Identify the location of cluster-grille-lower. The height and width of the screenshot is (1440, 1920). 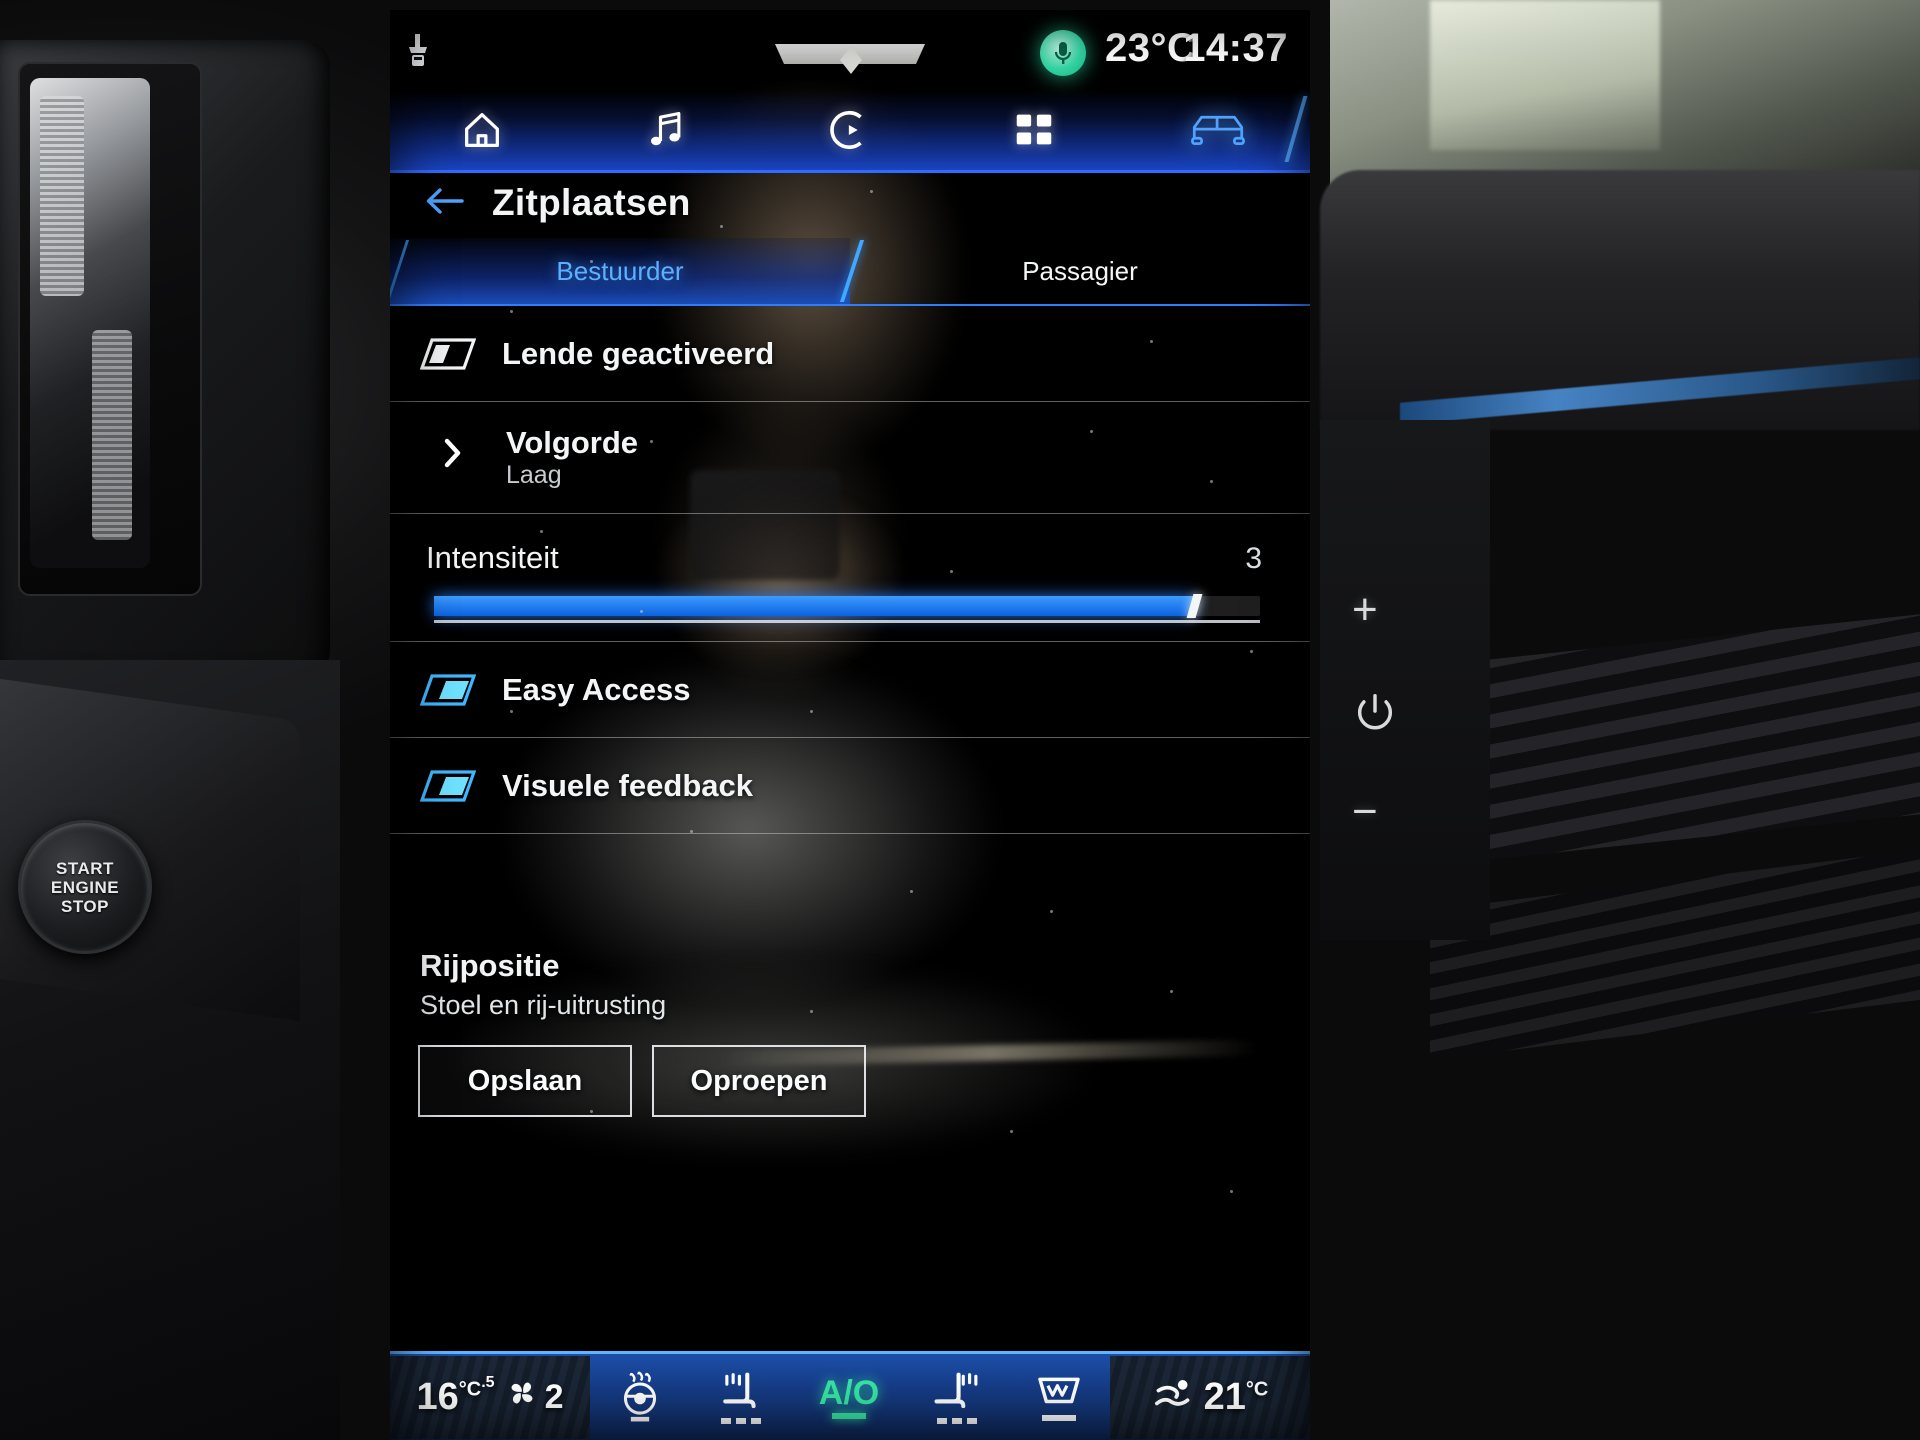
(112, 435).